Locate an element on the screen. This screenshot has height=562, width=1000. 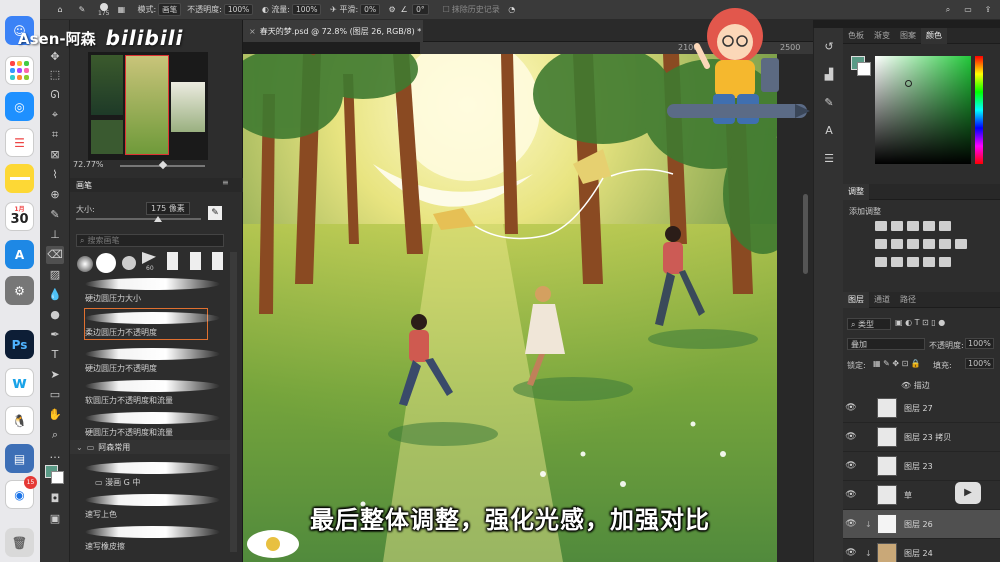
brush-size-slider is located at coordinates (138, 219).